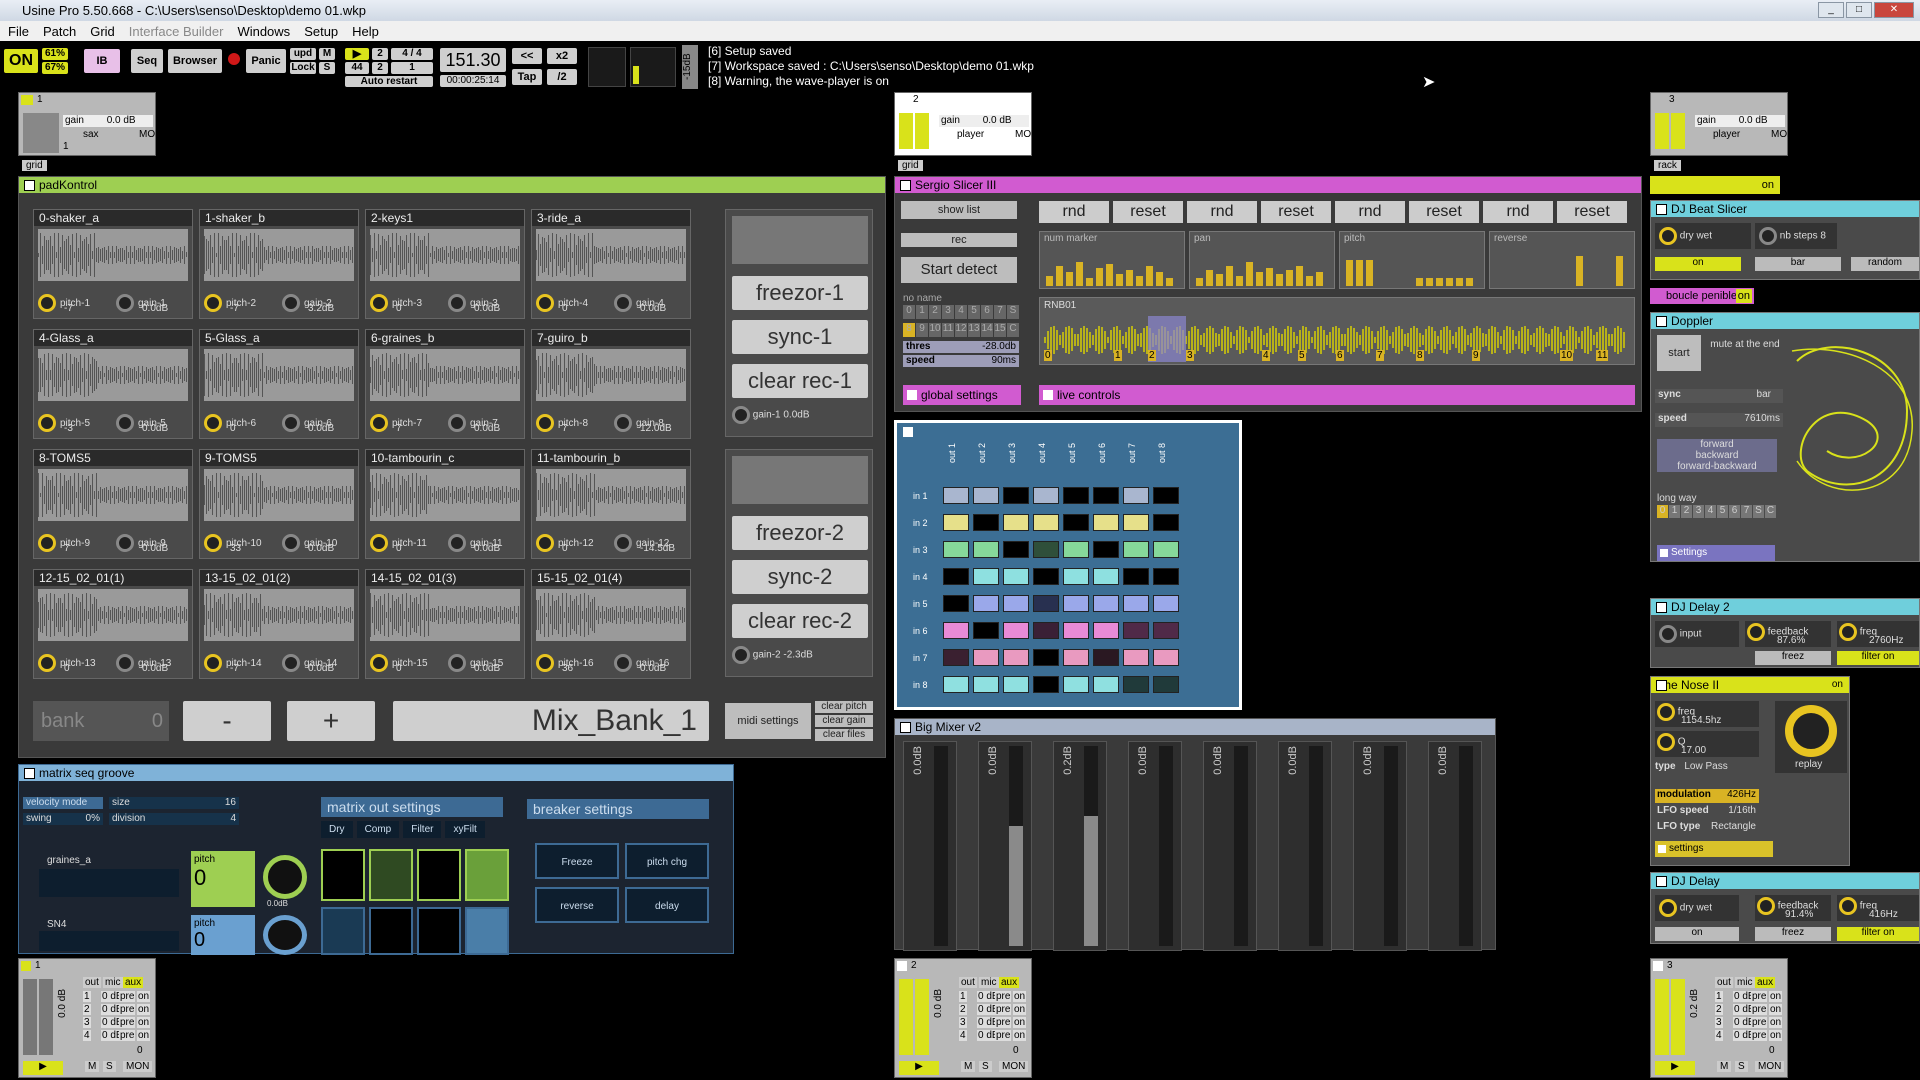 Image resolution: width=1920 pixels, height=1080 pixels. What do you see at coordinates (800, 381) in the screenshot?
I see `clear-rec-1-button: clear rec-1` at bounding box center [800, 381].